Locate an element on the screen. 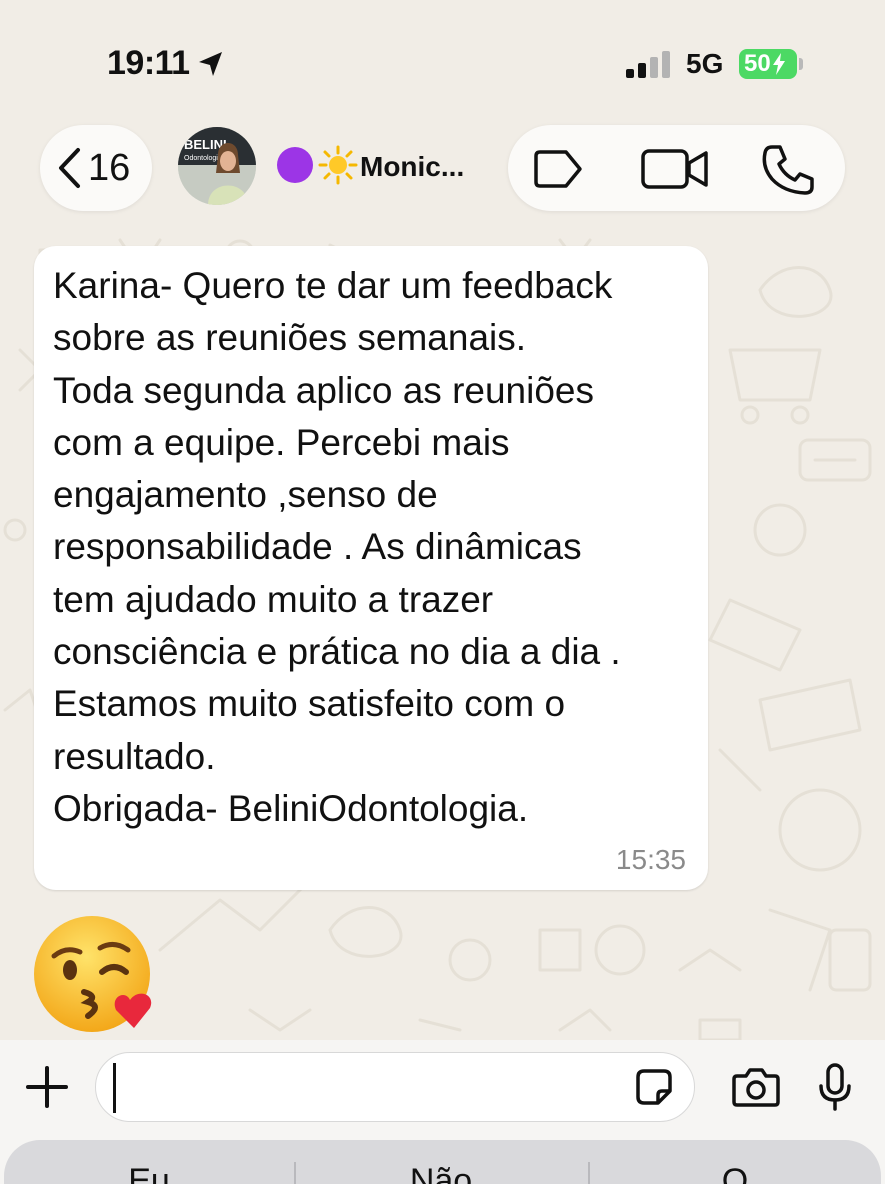 Image resolution: width=885 pixels, height=1184 pixels. header-actions is located at coordinates (676, 168).